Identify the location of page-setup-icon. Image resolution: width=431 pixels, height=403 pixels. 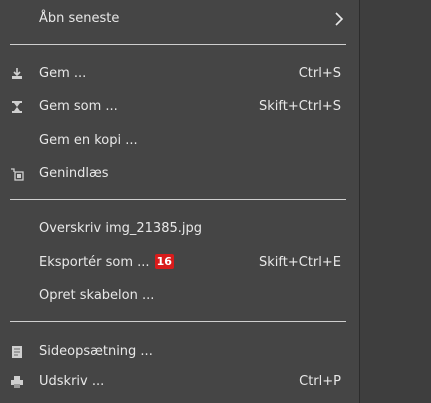
(17, 352).